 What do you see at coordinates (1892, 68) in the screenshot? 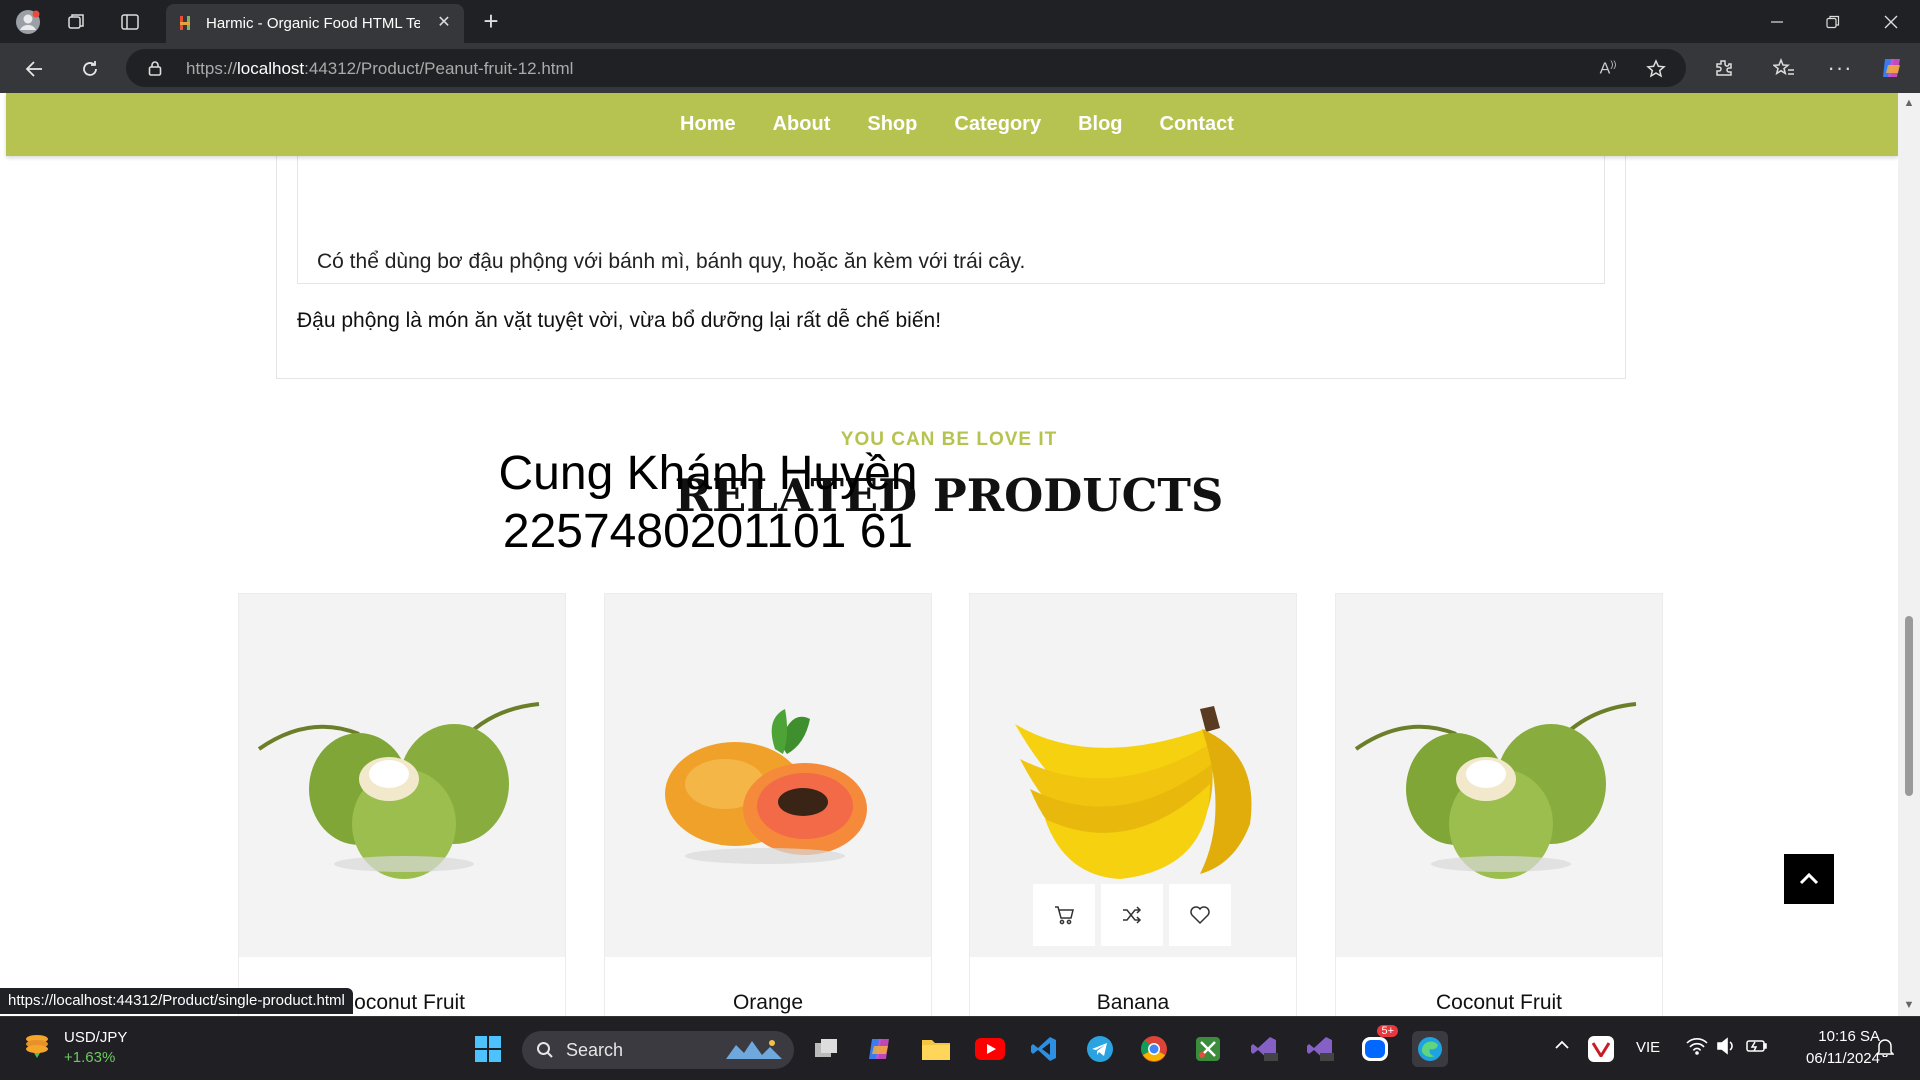
I see `copilot-icon` at bounding box center [1892, 68].